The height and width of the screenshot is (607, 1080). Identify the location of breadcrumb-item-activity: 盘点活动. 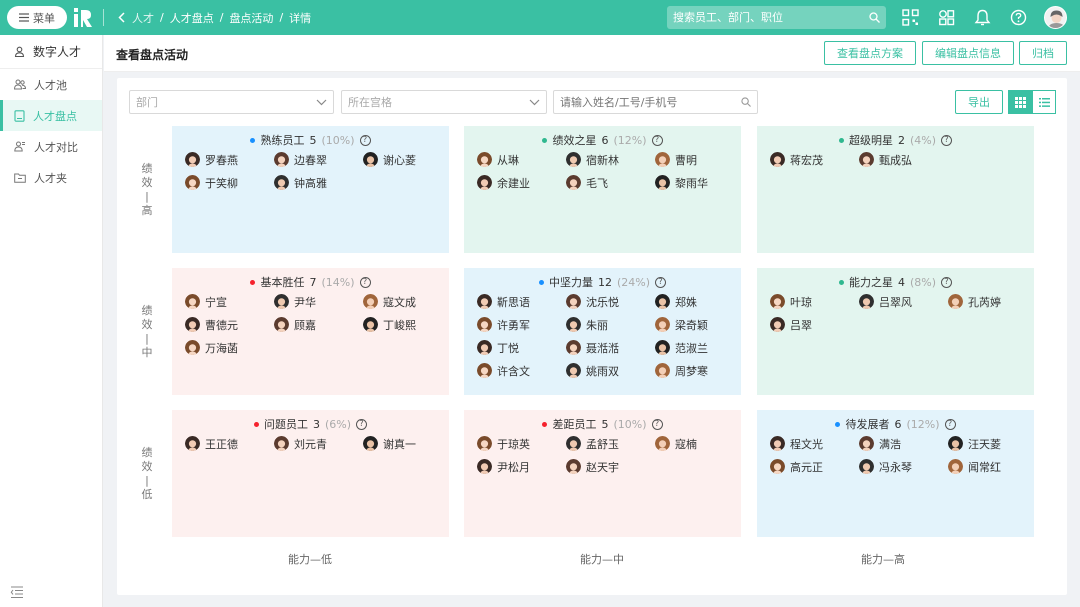
(251, 18).